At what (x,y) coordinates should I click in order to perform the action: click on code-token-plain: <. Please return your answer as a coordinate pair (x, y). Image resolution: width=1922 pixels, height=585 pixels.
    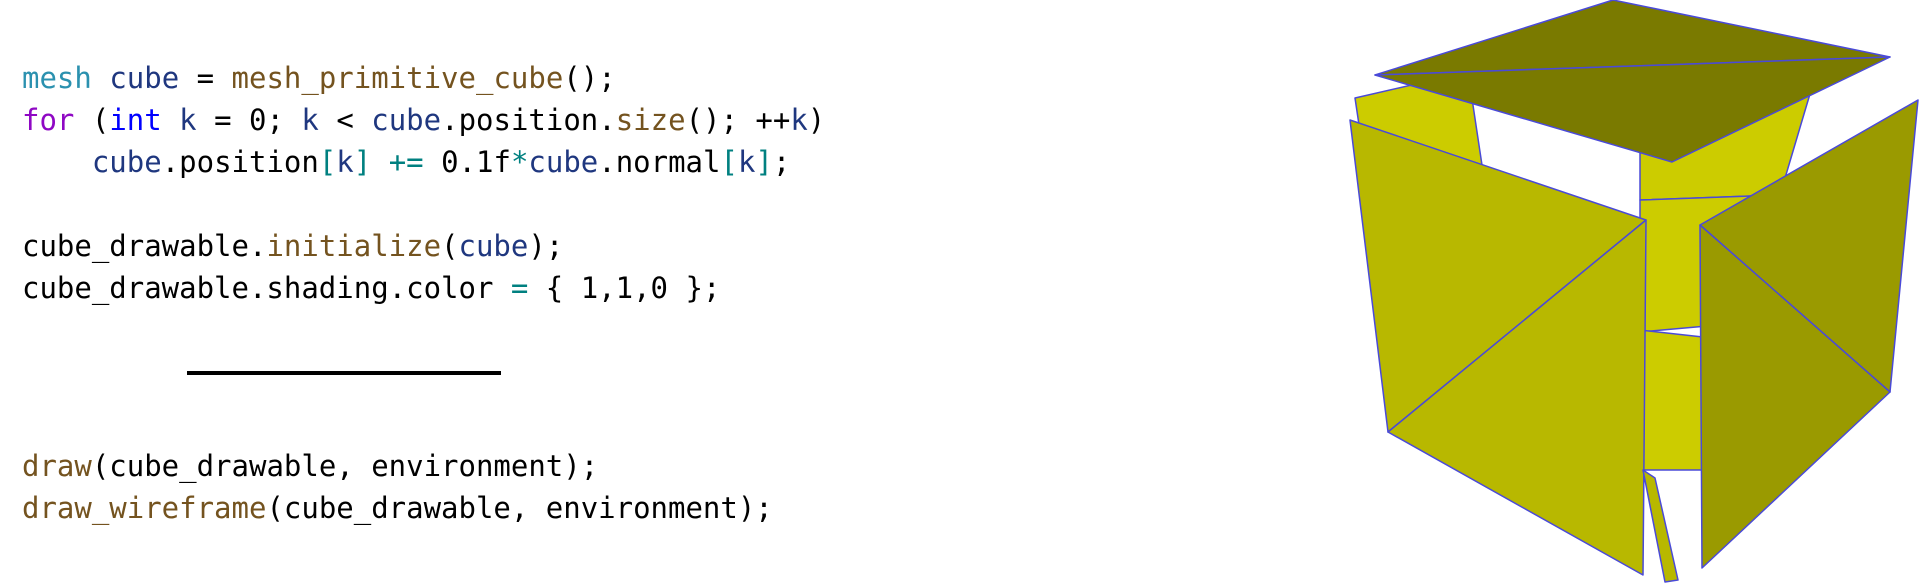
    Looking at the image, I should click on (345, 120).